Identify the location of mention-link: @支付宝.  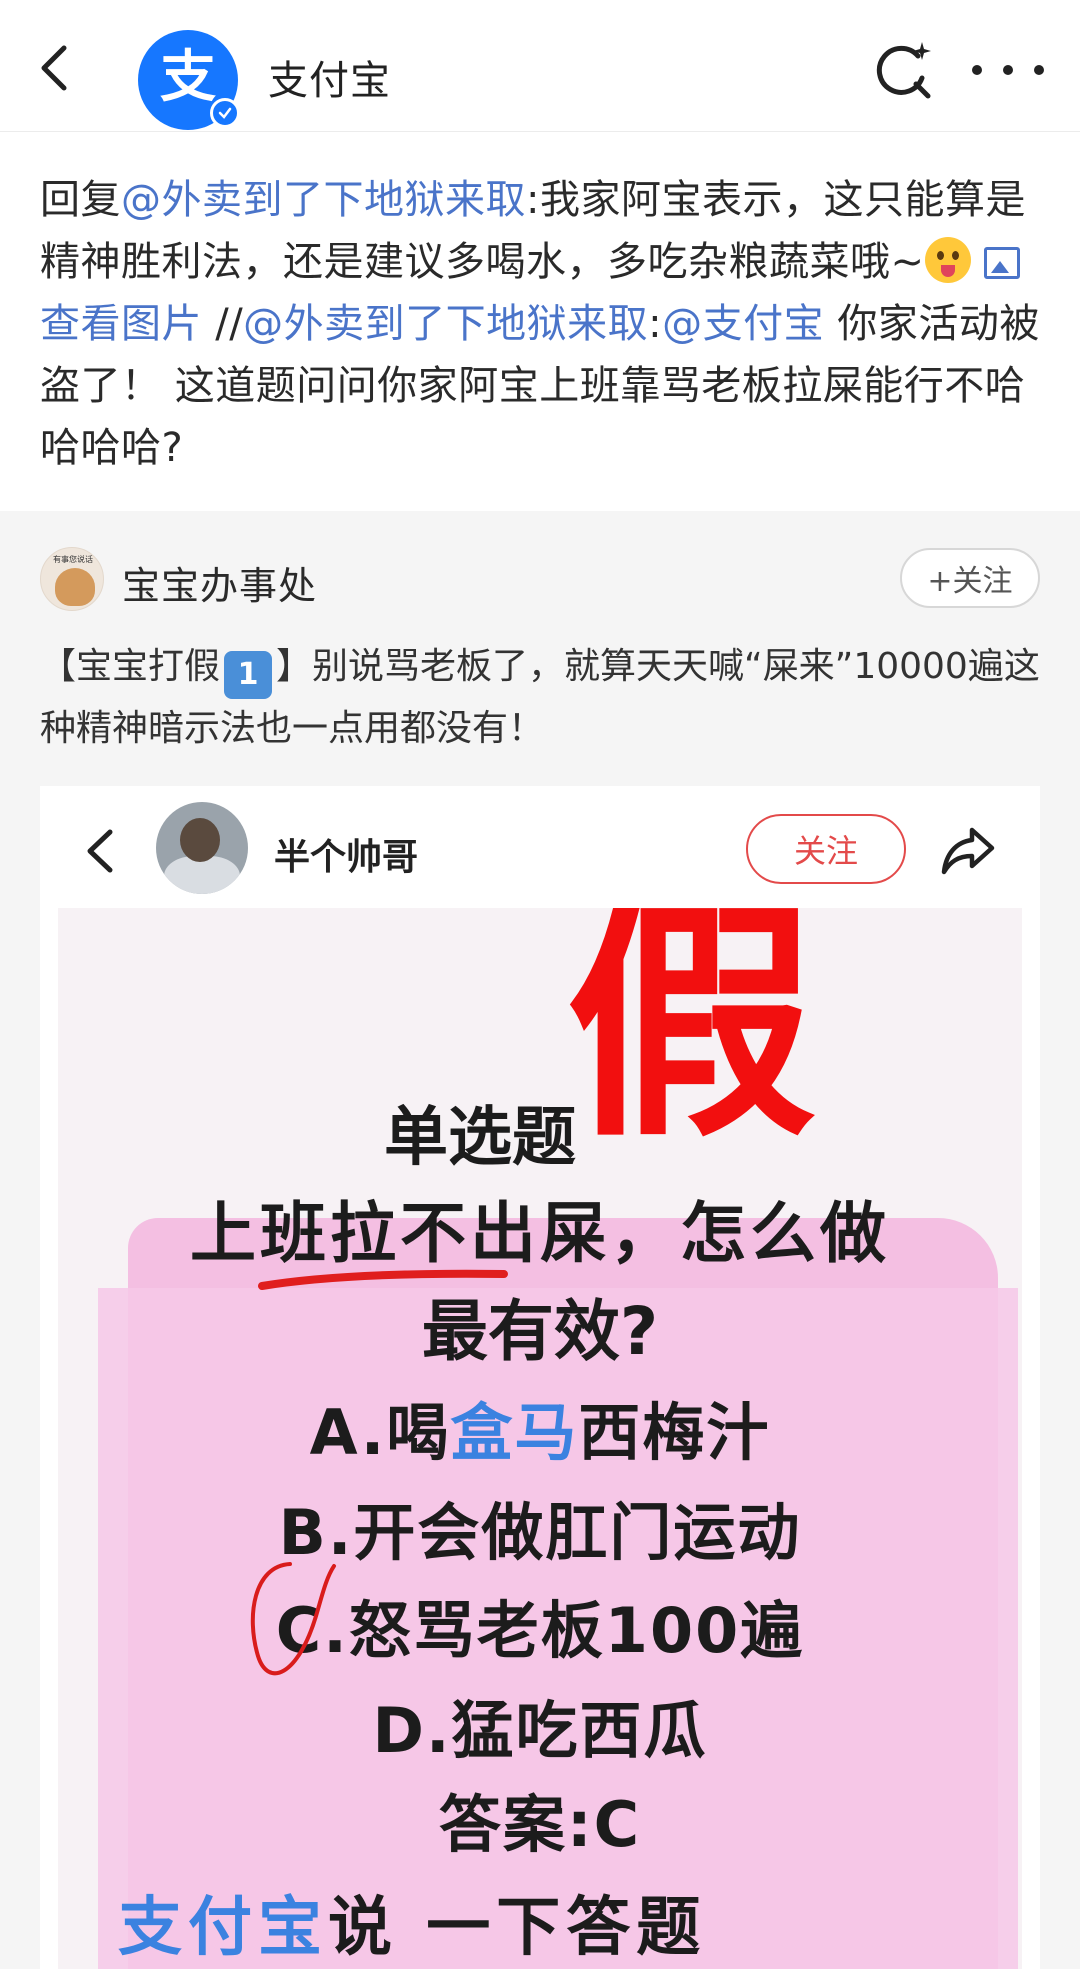
(743, 324).